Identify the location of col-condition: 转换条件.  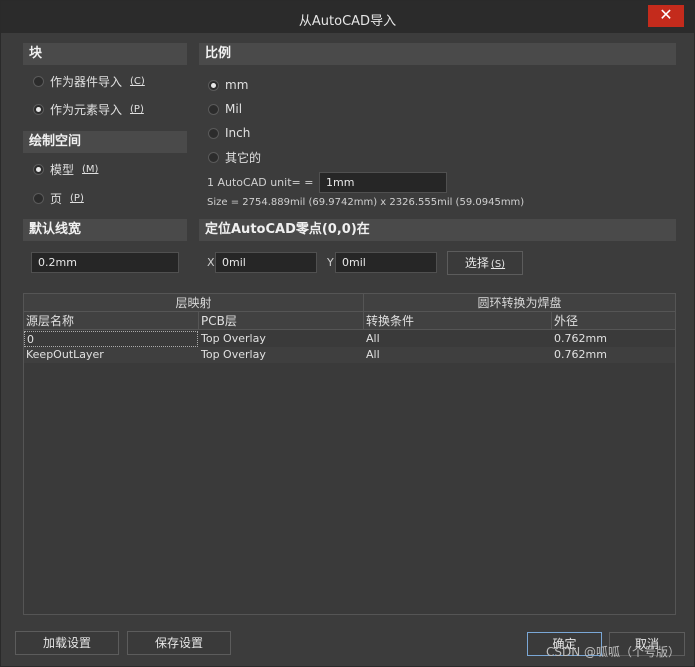
(458, 321).